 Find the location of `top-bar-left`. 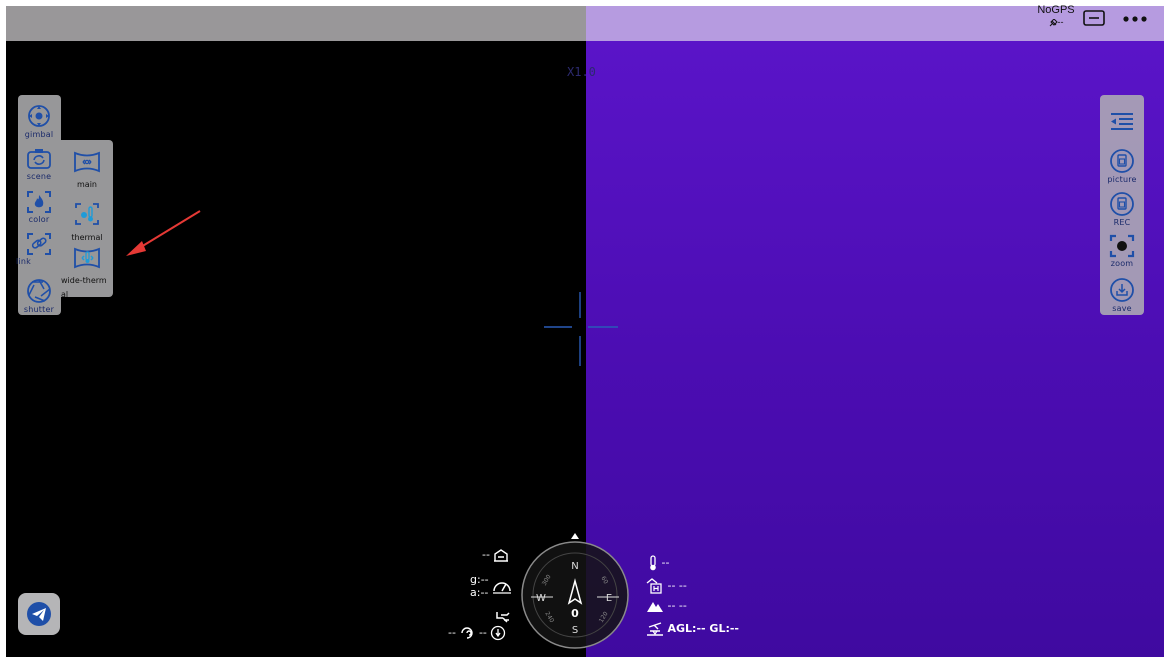

top-bar-left is located at coordinates (296, 23).